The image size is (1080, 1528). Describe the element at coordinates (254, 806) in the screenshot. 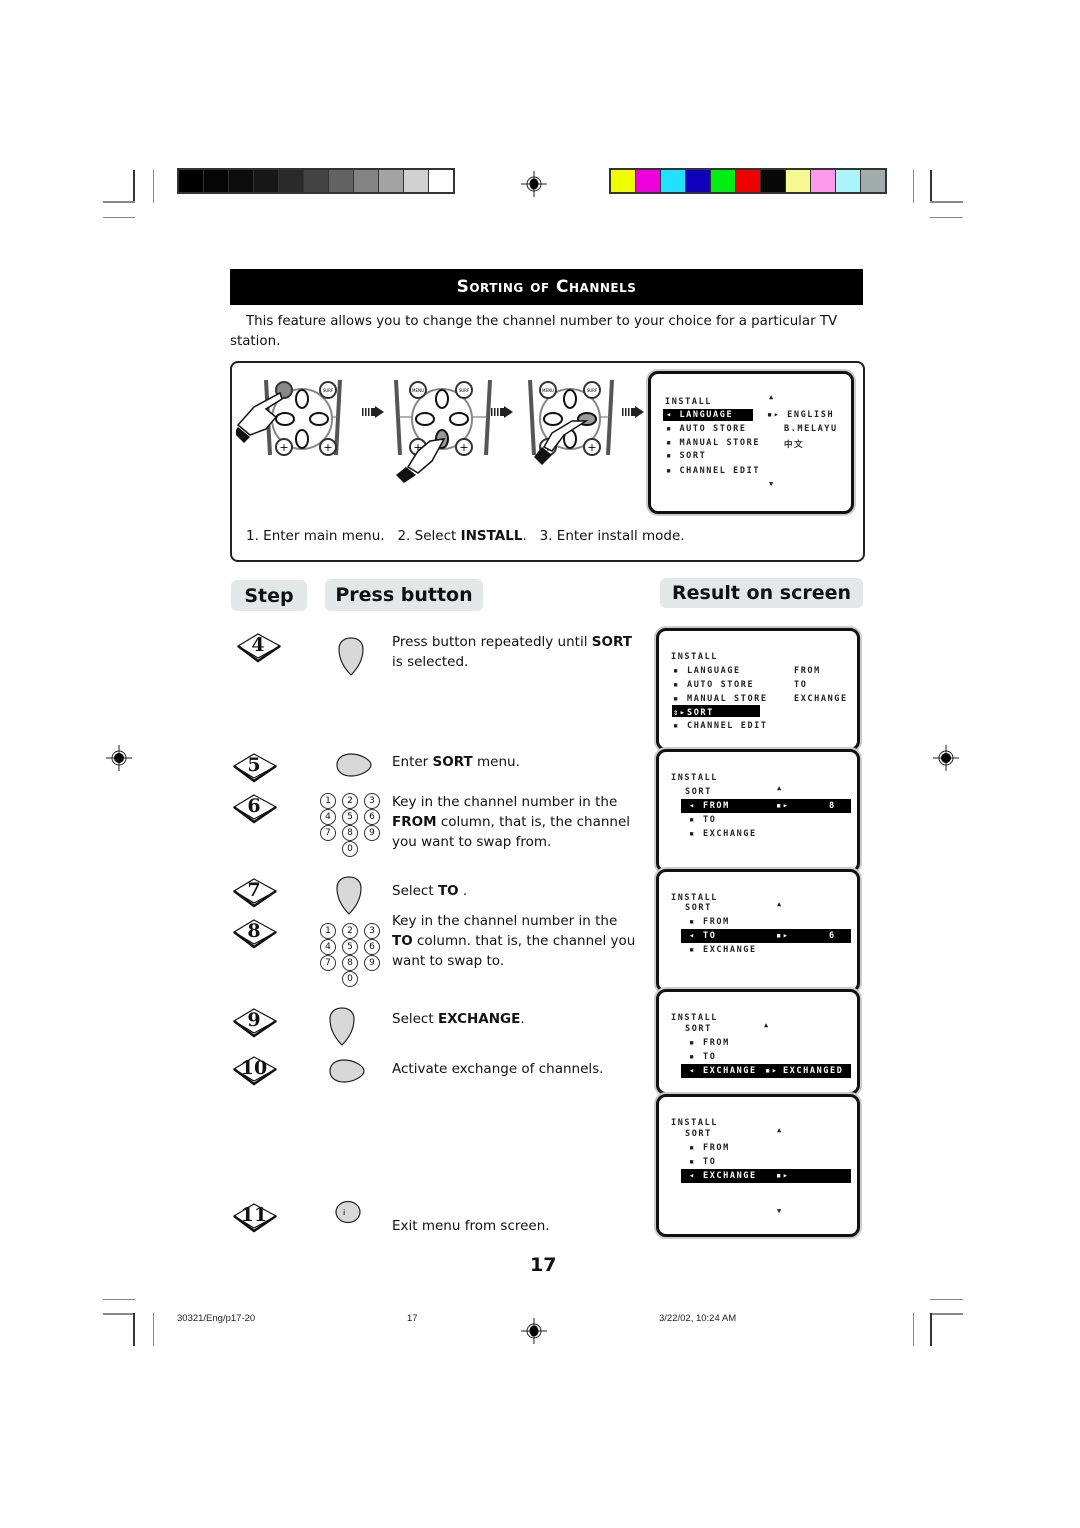

I see `step-number: 6` at that location.